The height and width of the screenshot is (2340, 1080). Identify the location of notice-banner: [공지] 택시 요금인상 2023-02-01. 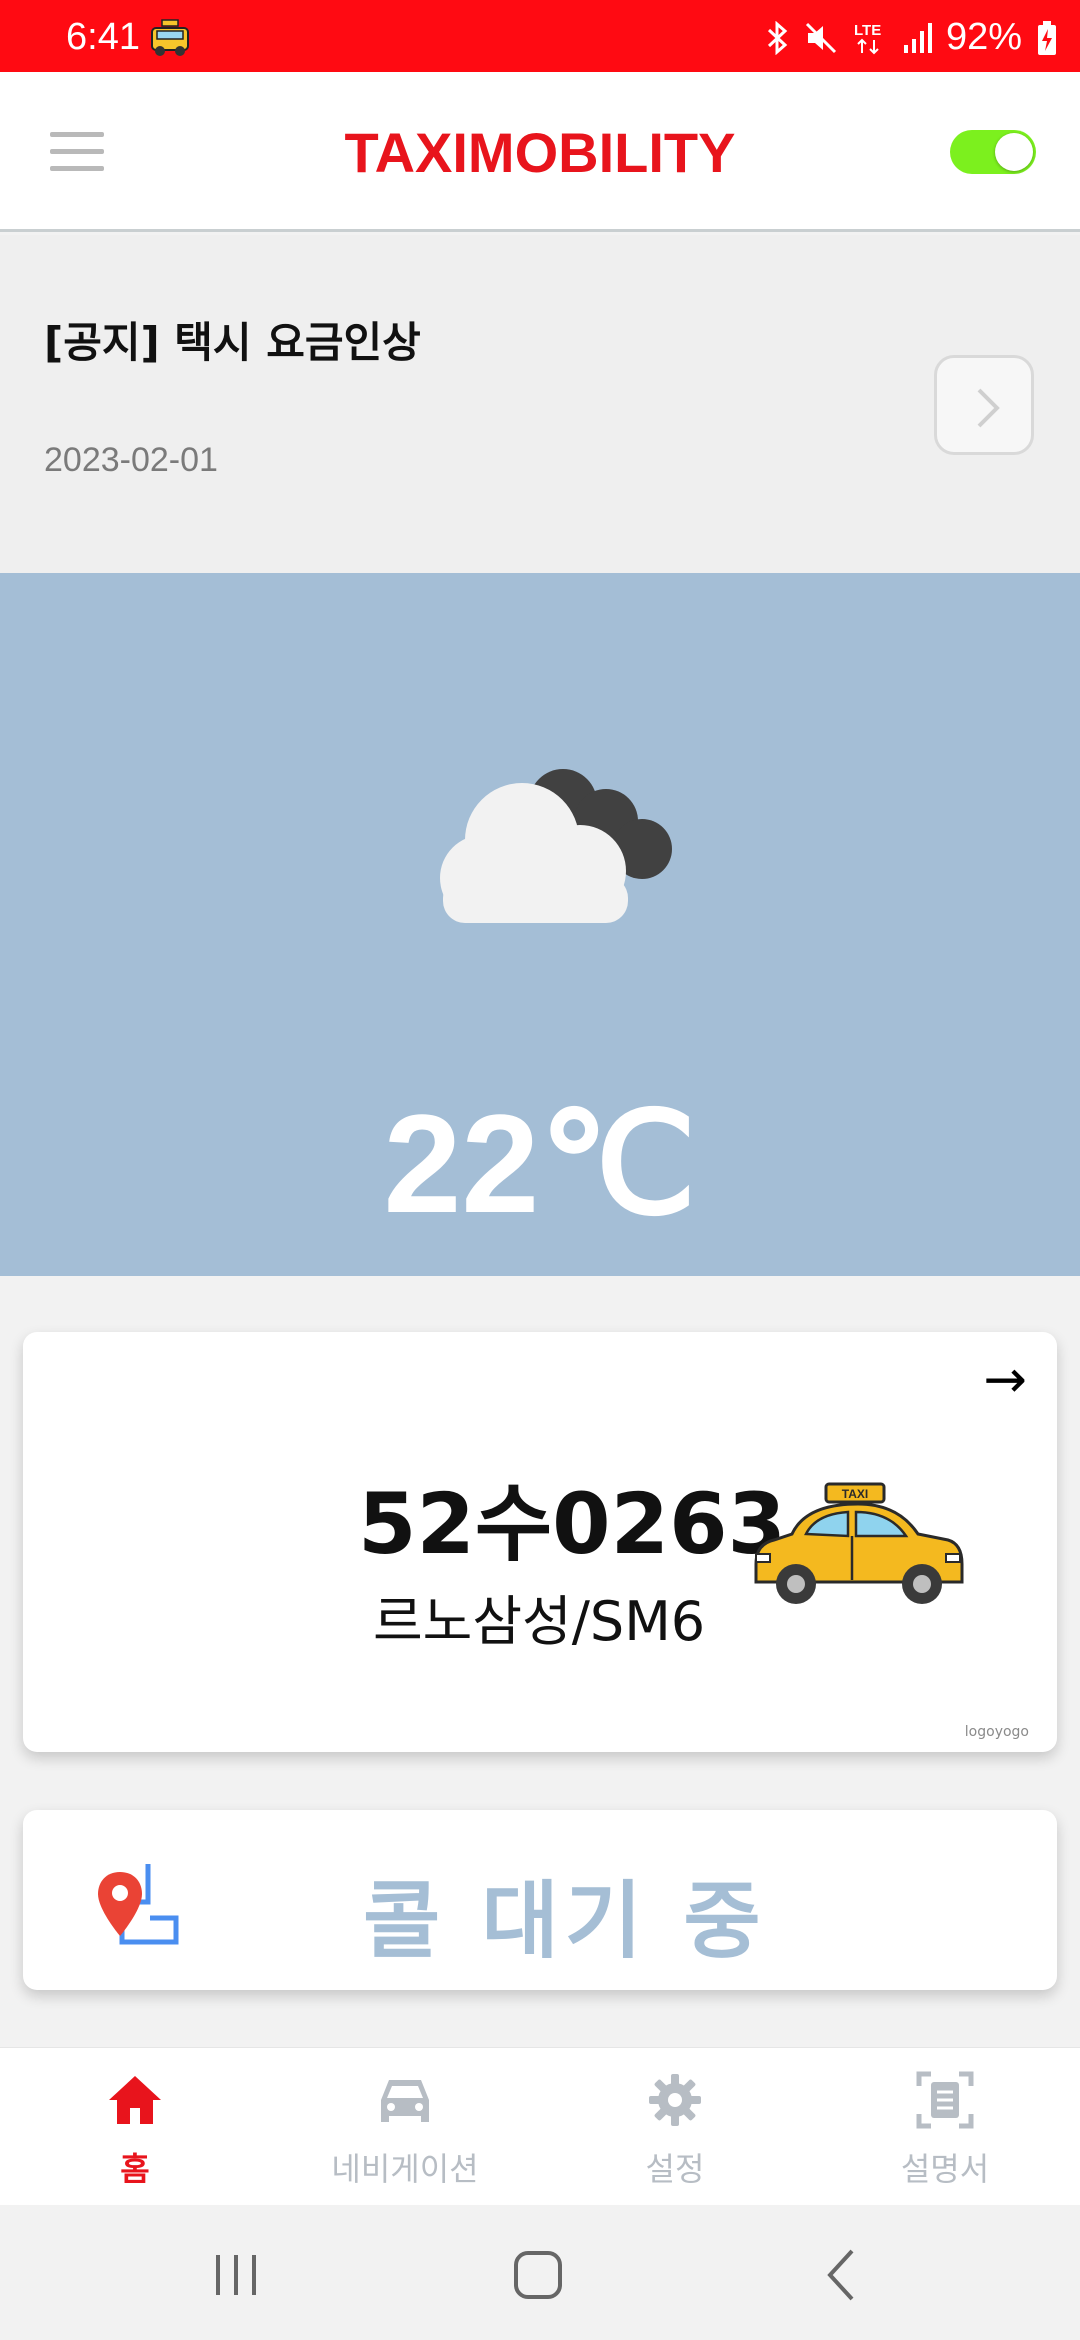
(540, 404).